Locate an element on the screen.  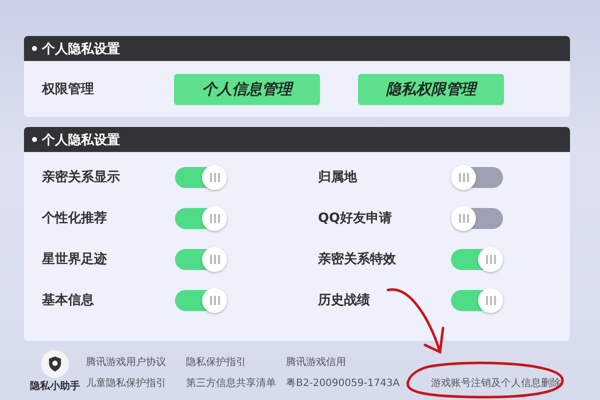
footer-link: 游戏账号注销及个人信息删除 is located at coordinates (506, 383).